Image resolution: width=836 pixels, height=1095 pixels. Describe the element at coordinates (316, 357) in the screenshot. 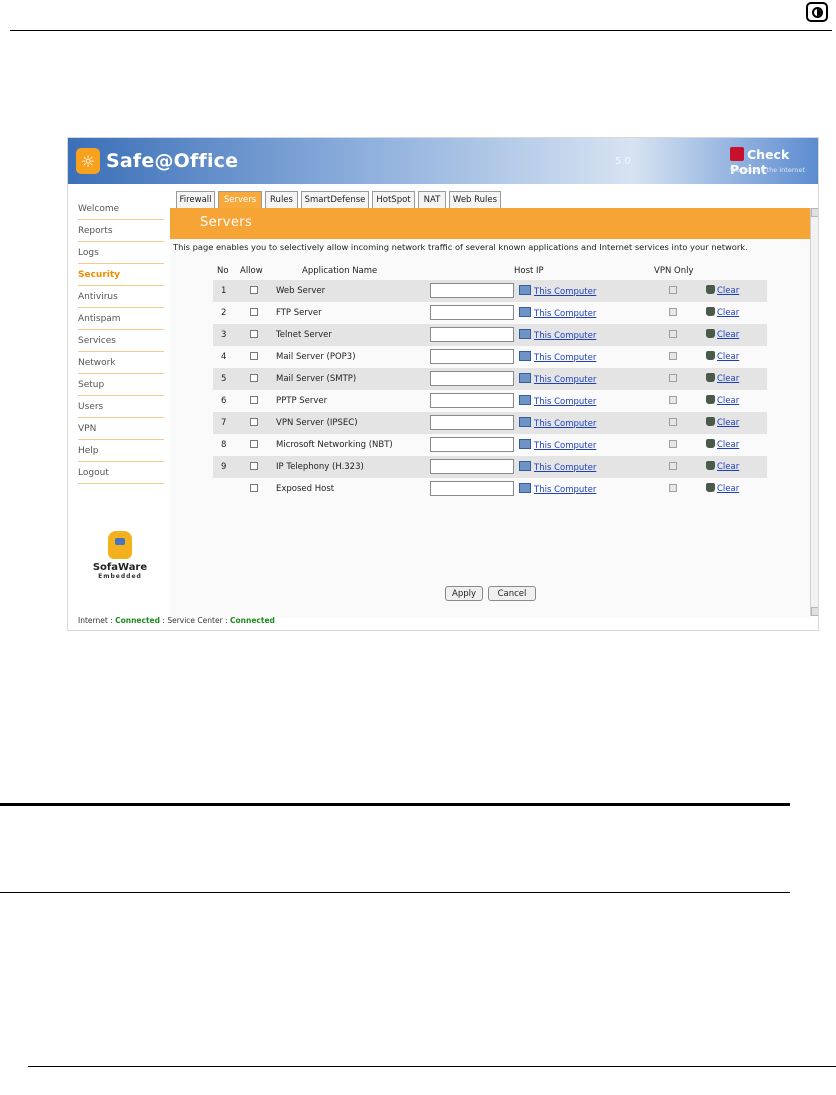

I see `application-name: Mail Server (POP3)` at that location.